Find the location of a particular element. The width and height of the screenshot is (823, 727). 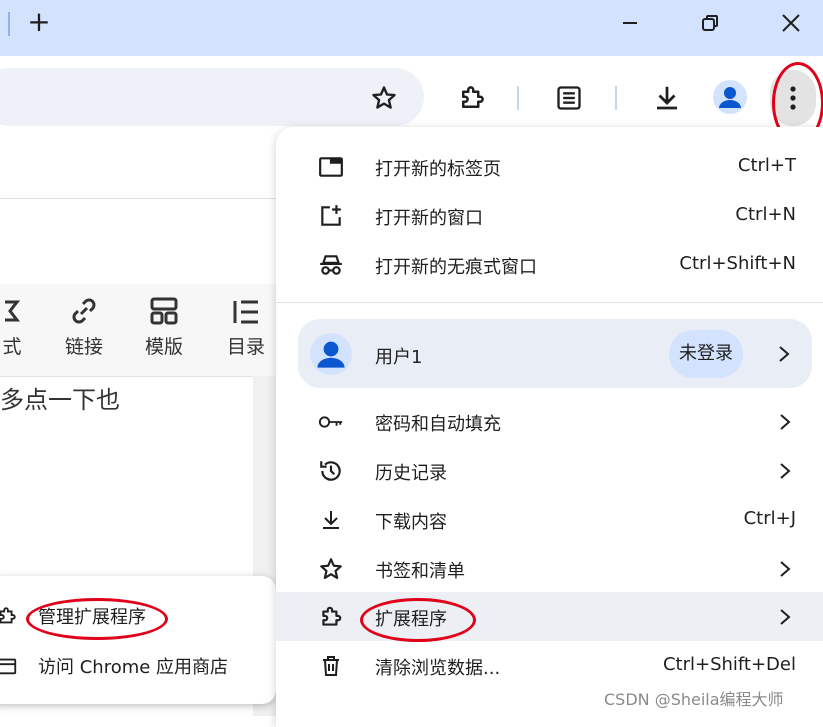

minimize-icon is located at coordinates (630, 23).